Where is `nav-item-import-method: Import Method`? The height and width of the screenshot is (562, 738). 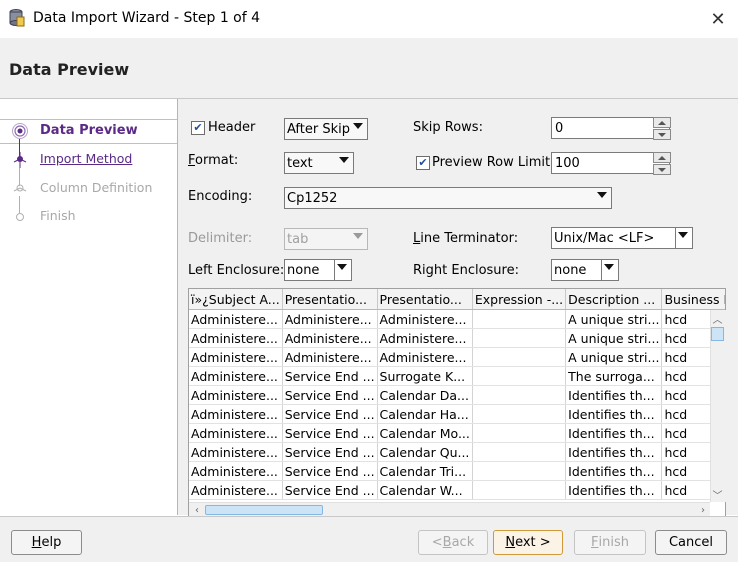
nav-item-import-method: Import Method is located at coordinates (86, 158).